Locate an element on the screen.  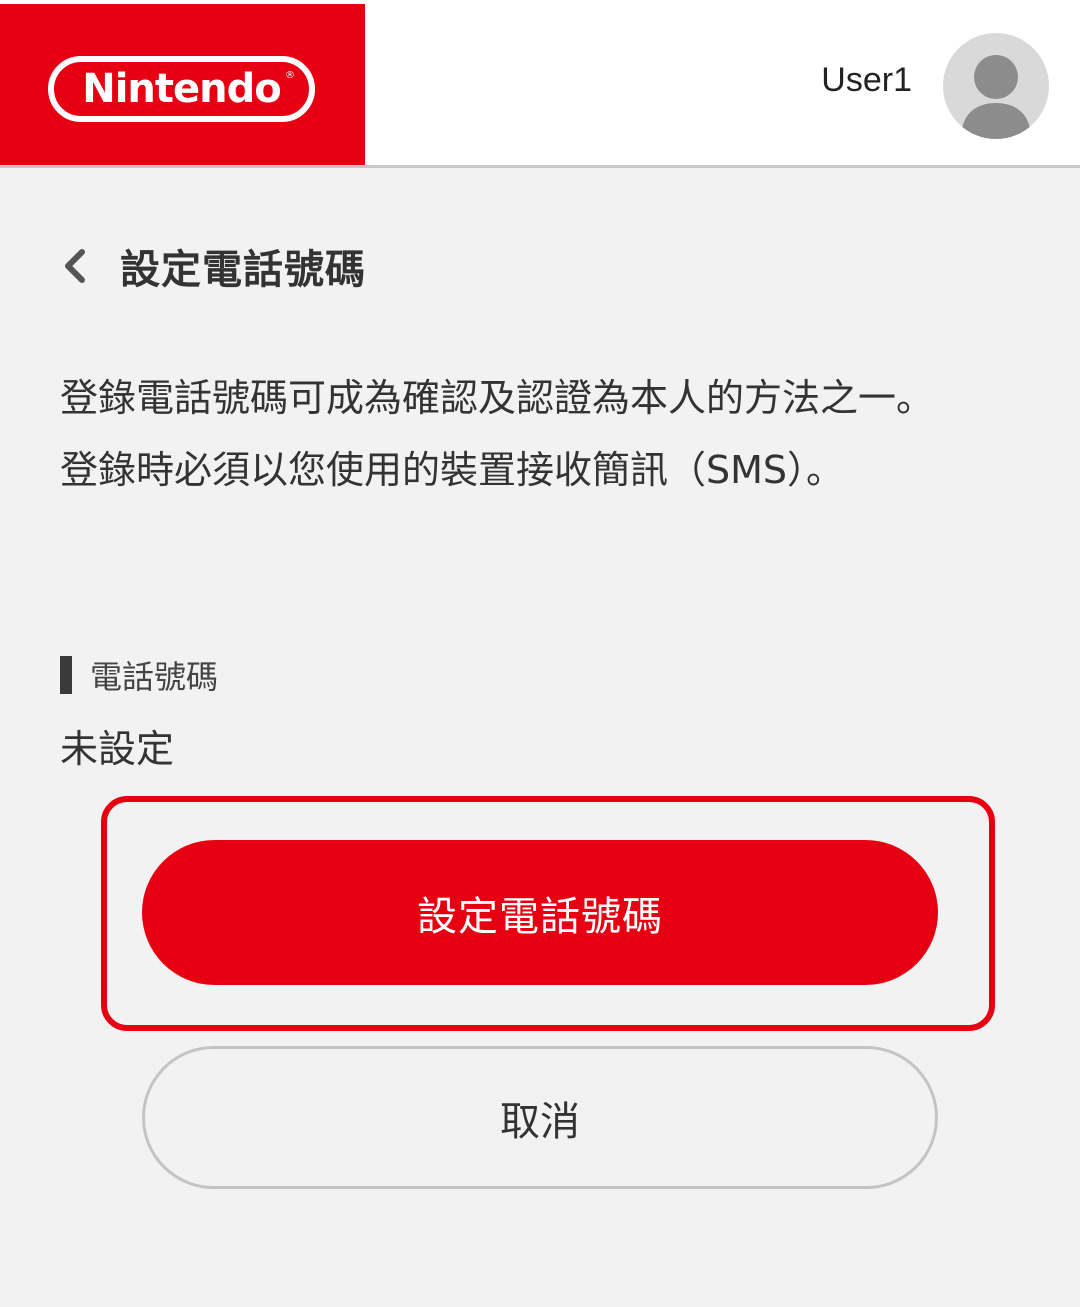
page-title: 設定電話號碼 is located at coordinates (243, 270).